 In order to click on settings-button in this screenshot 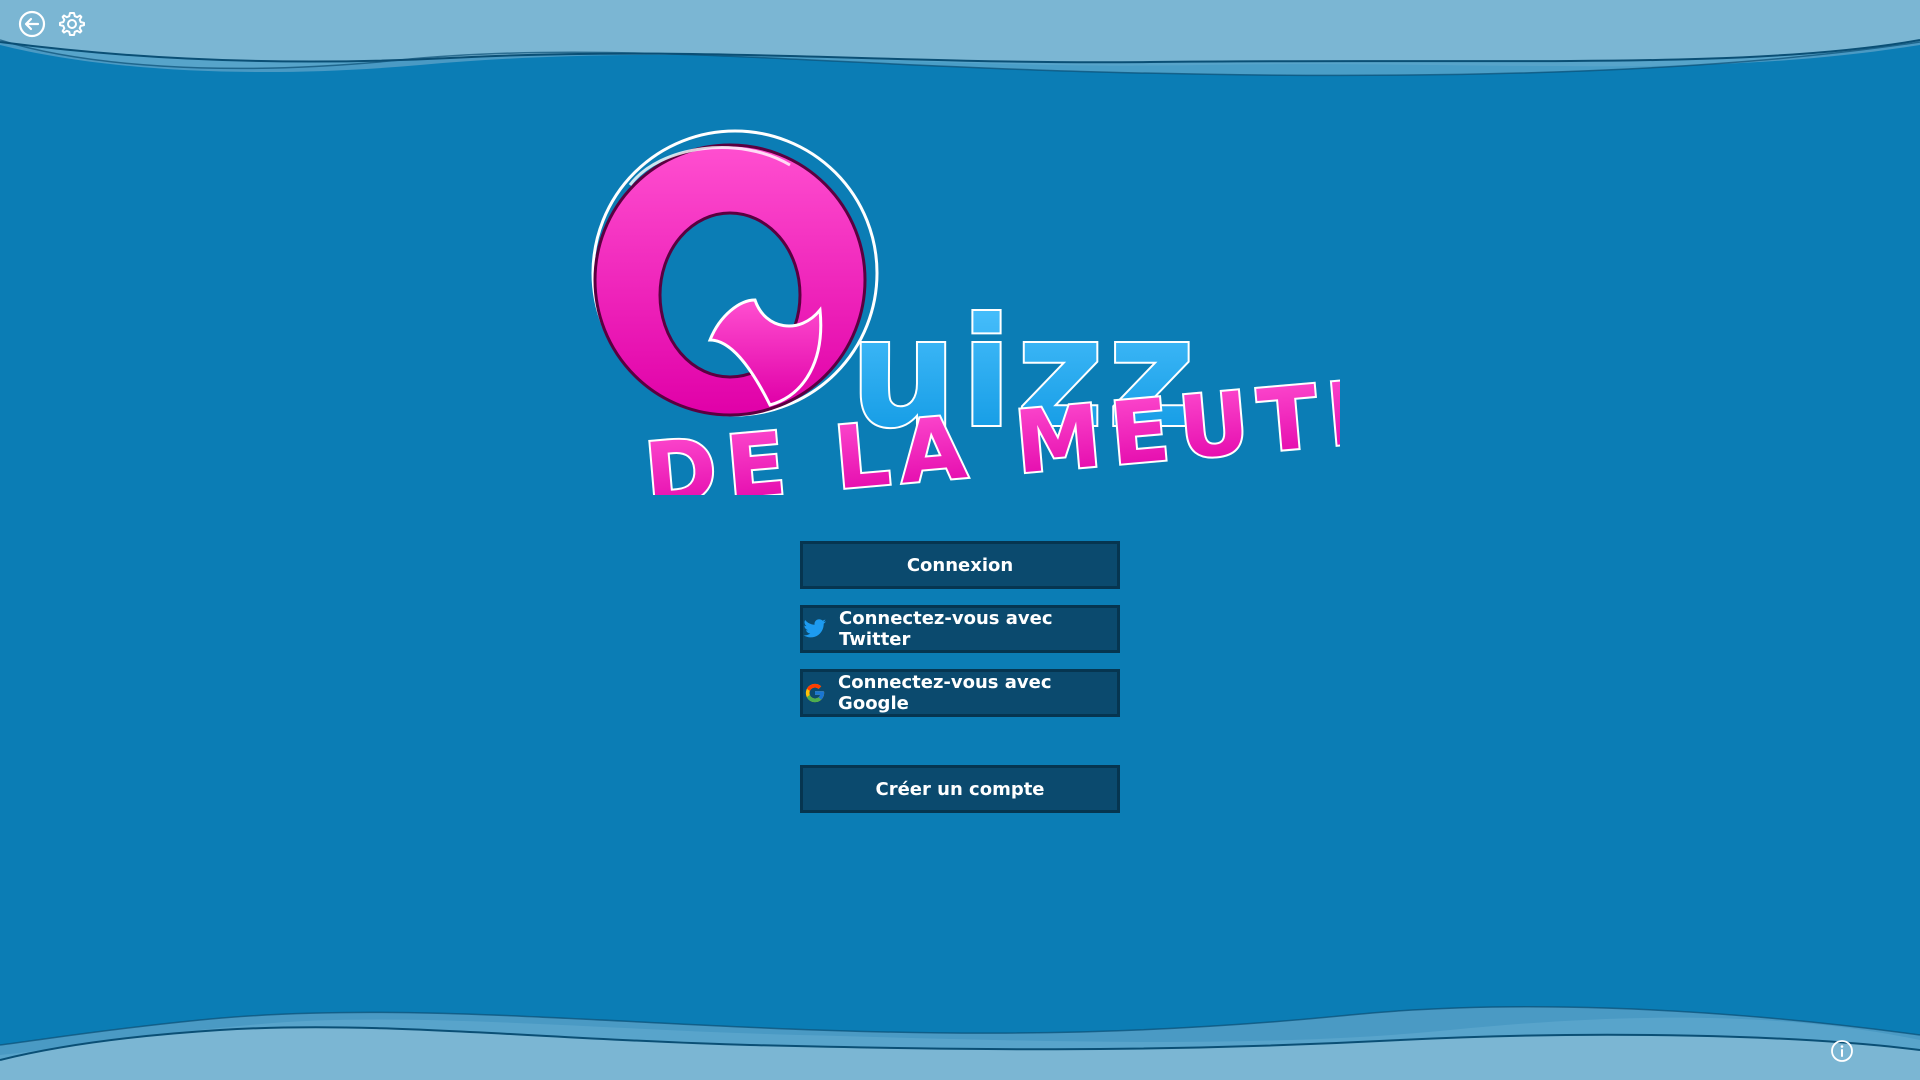, I will do `click(72, 24)`.